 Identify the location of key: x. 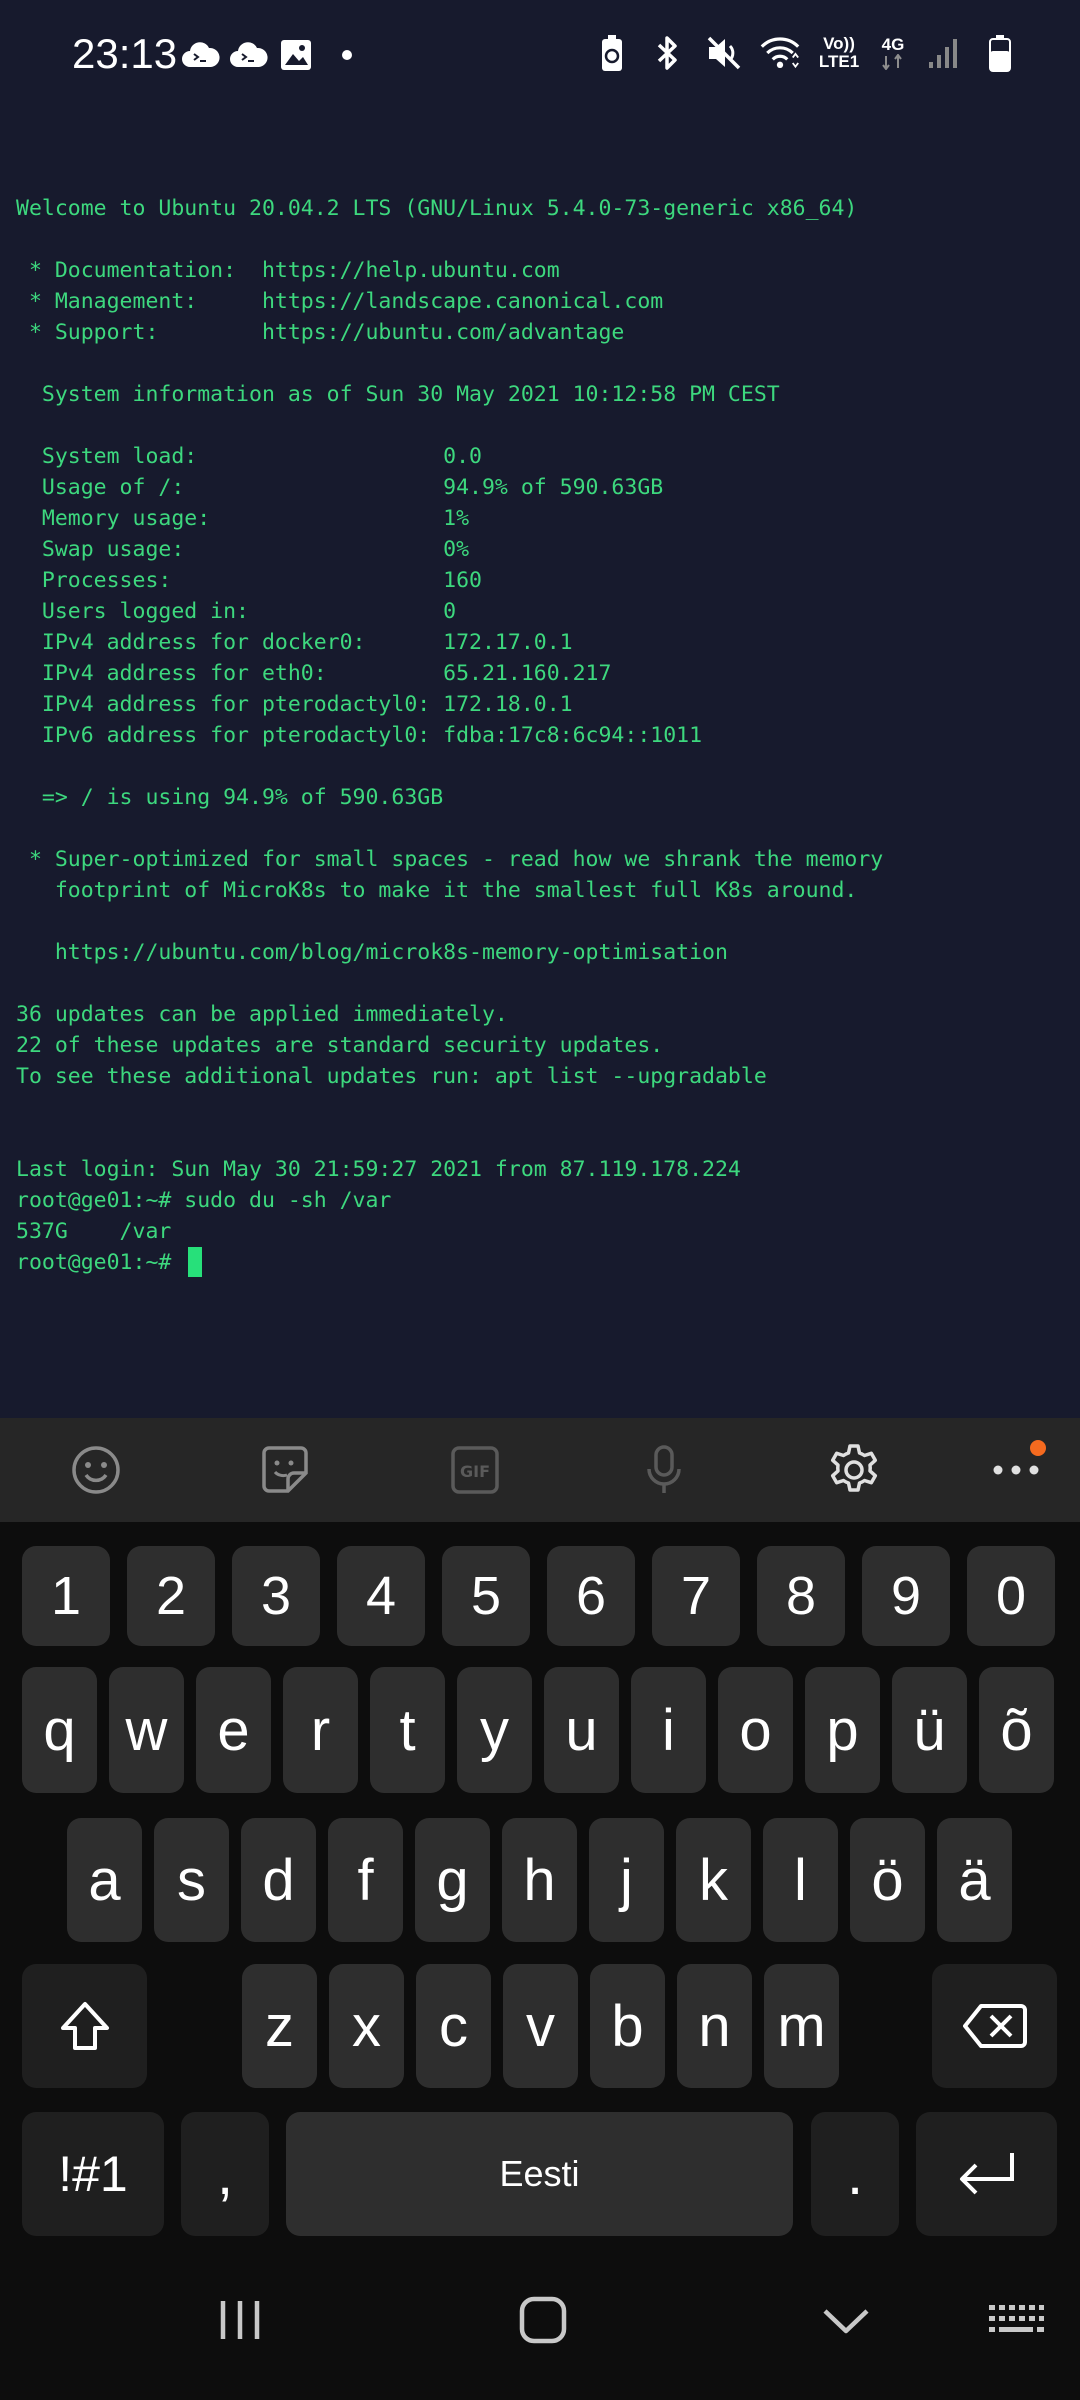
(366, 2026).